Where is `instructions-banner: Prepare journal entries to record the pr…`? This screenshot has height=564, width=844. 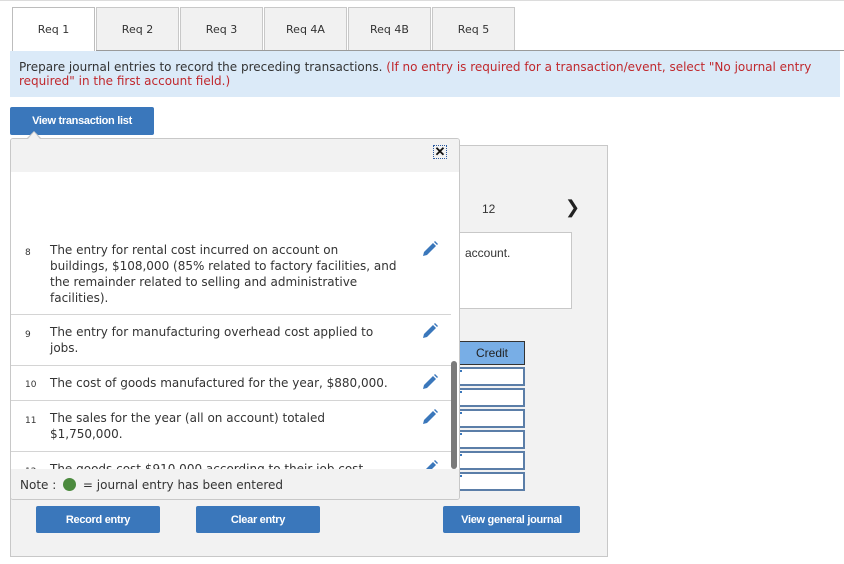 instructions-banner: Prepare journal entries to record the pr… is located at coordinates (425, 74).